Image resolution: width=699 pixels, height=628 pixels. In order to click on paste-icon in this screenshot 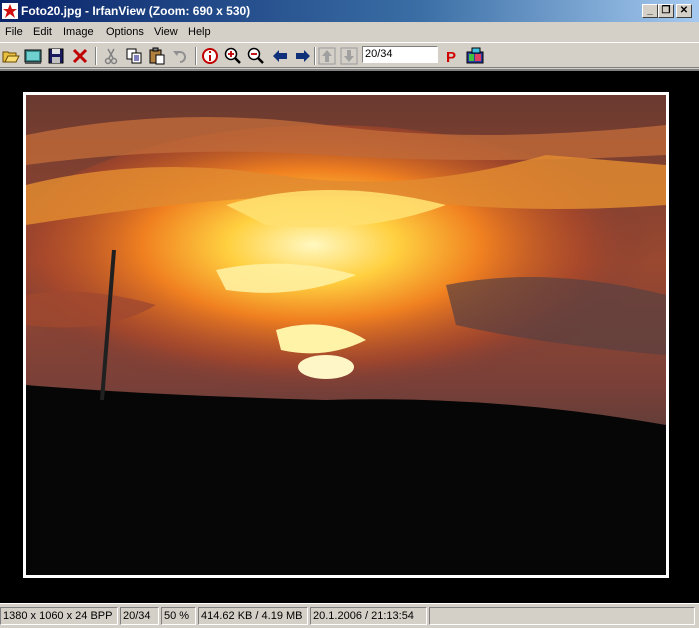, I will do `click(157, 56)`.